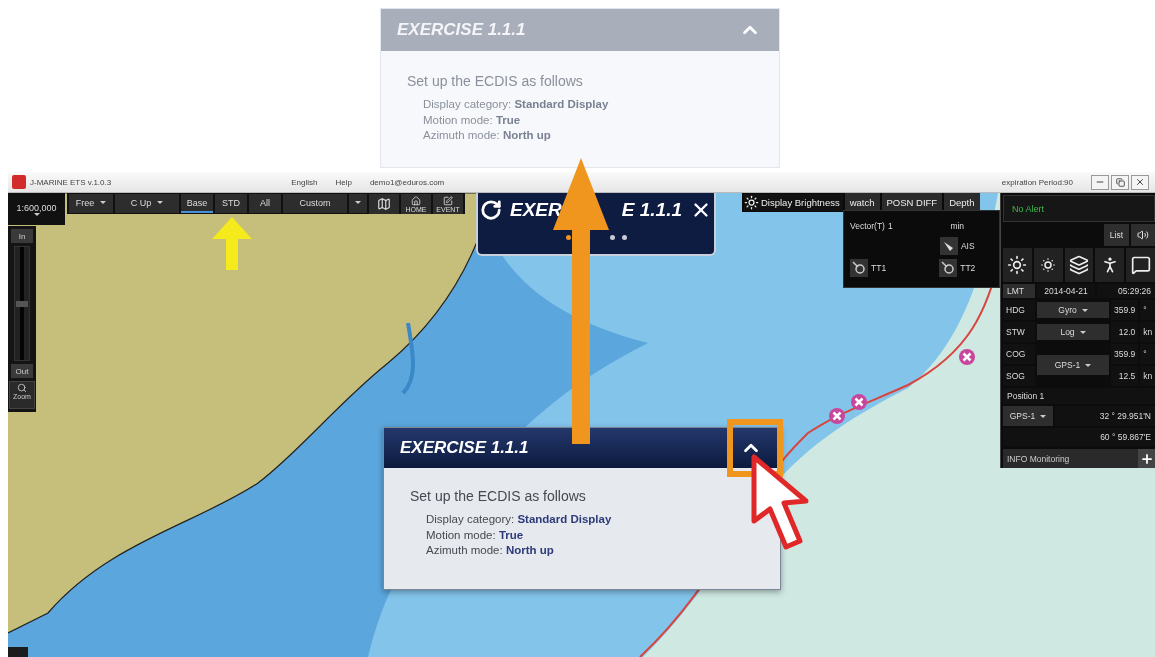 This screenshot has width=1155, height=657. Describe the element at coordinates (1079, 458) in the screenshot. I see `info-monitoring-bar: INFO Monitoring` at that location.